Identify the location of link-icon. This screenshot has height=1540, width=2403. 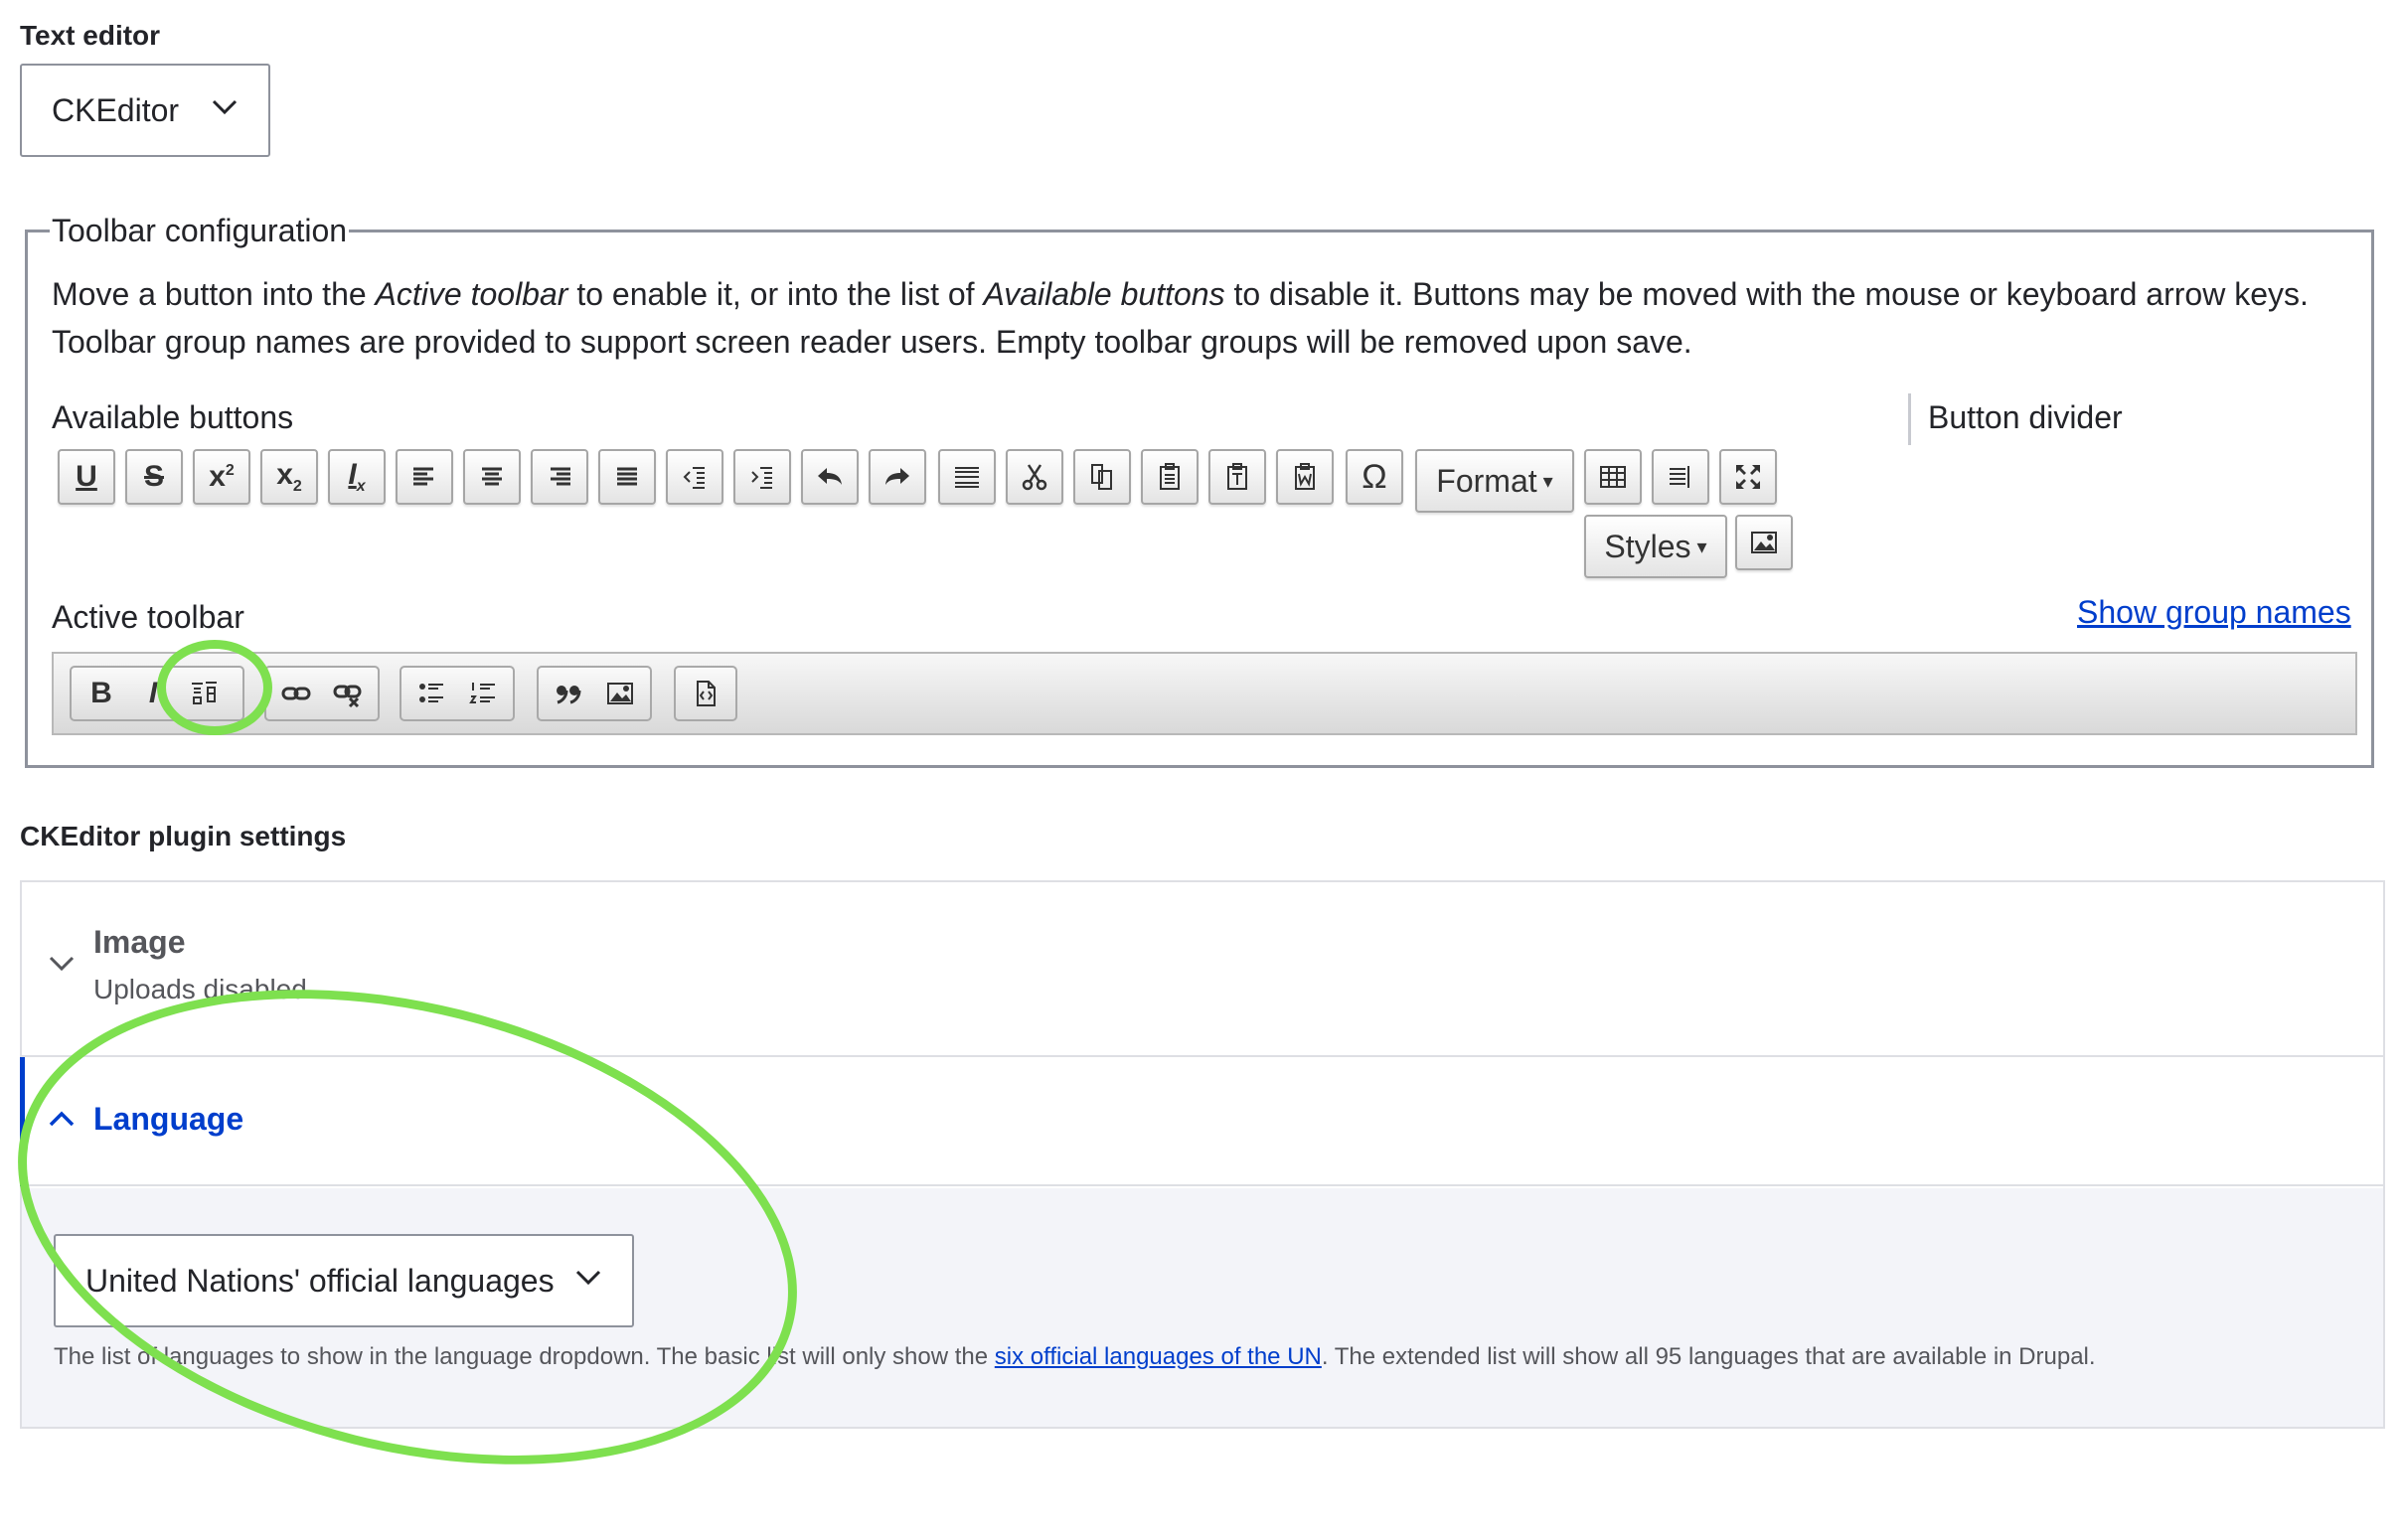
(296, 693).